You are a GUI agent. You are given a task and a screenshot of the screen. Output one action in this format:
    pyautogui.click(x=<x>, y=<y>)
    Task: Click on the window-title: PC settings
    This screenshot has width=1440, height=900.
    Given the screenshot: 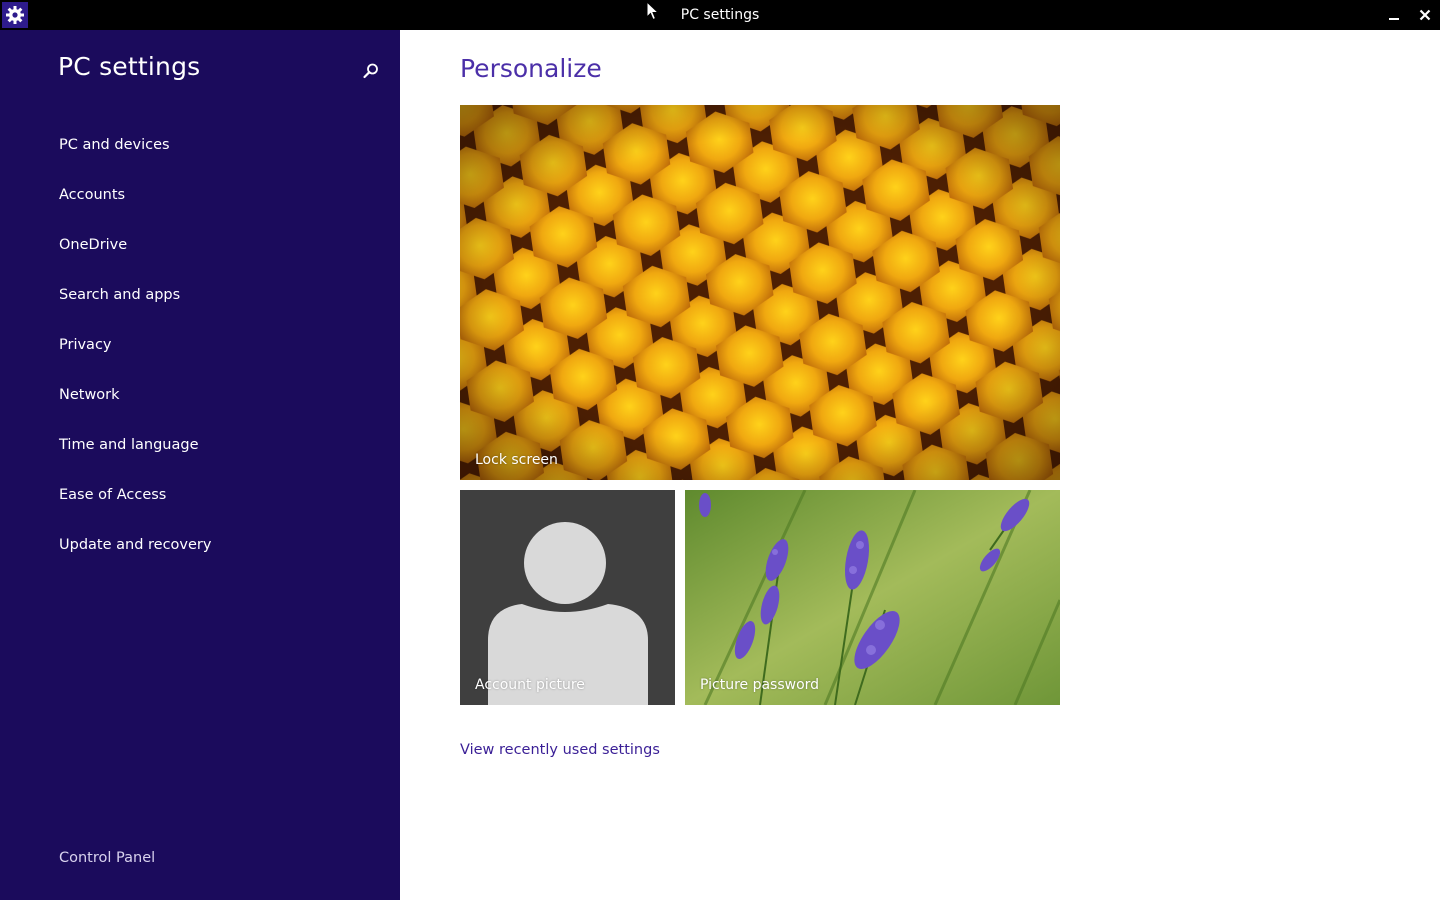 What is the action you would take?
    pyautogui.click(x=720, y=15)
    